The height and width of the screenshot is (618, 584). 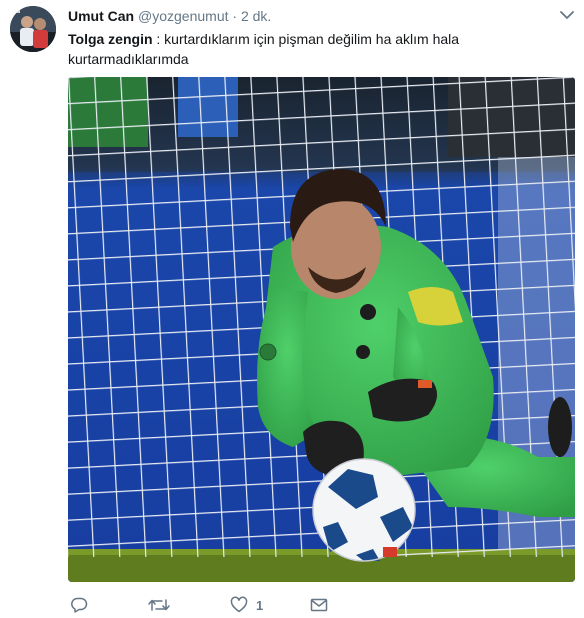 I want to click on reply-button, so click(x=79, y=605).